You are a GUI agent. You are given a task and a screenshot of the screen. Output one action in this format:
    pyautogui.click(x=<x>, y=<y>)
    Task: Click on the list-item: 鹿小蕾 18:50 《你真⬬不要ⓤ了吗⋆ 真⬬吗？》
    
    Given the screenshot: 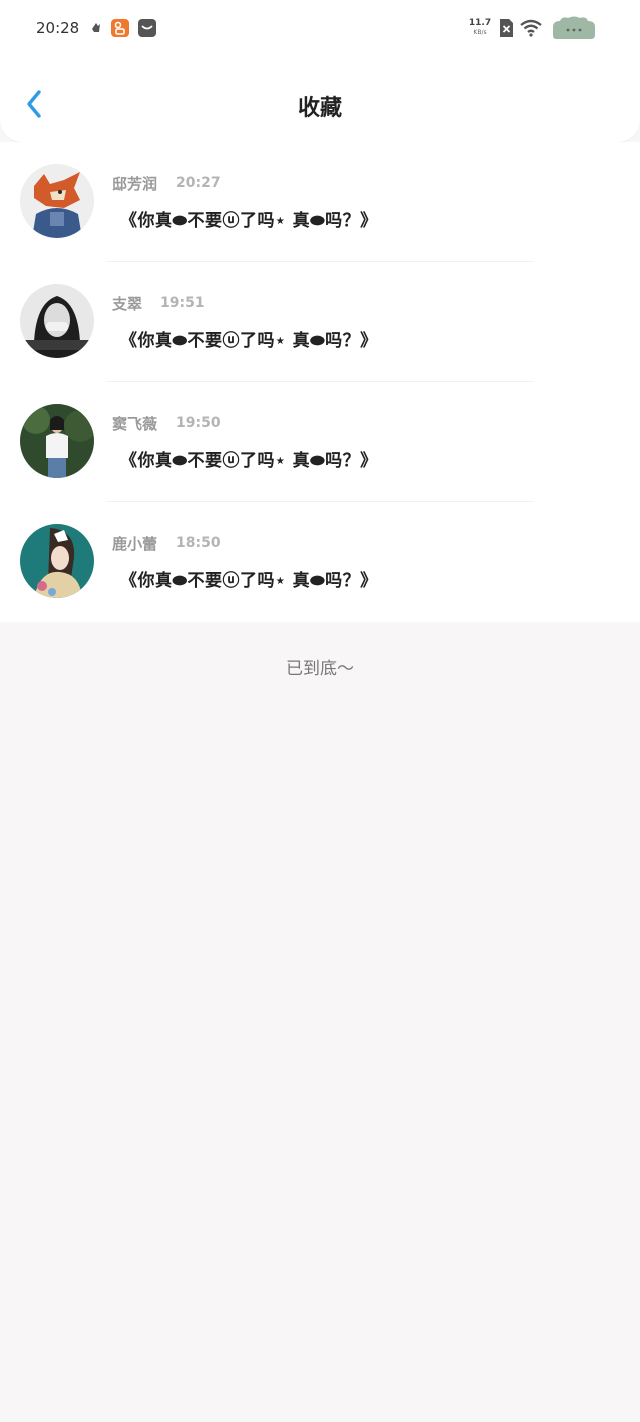 What is the action you would take?
    pyautogui.click(x=320, y=562)
    